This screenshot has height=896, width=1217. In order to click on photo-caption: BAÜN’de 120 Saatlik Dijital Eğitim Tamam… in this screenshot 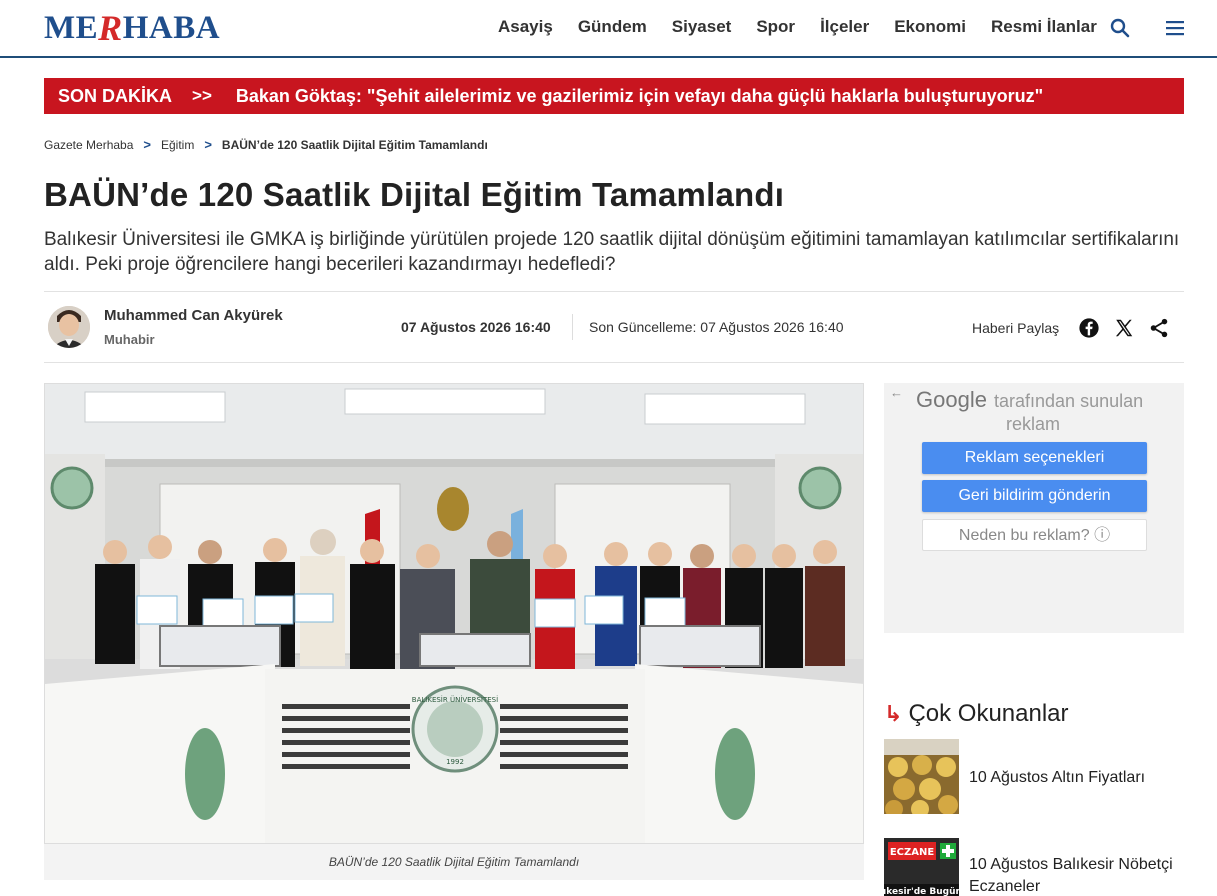, I will do `click(454, 862)`.